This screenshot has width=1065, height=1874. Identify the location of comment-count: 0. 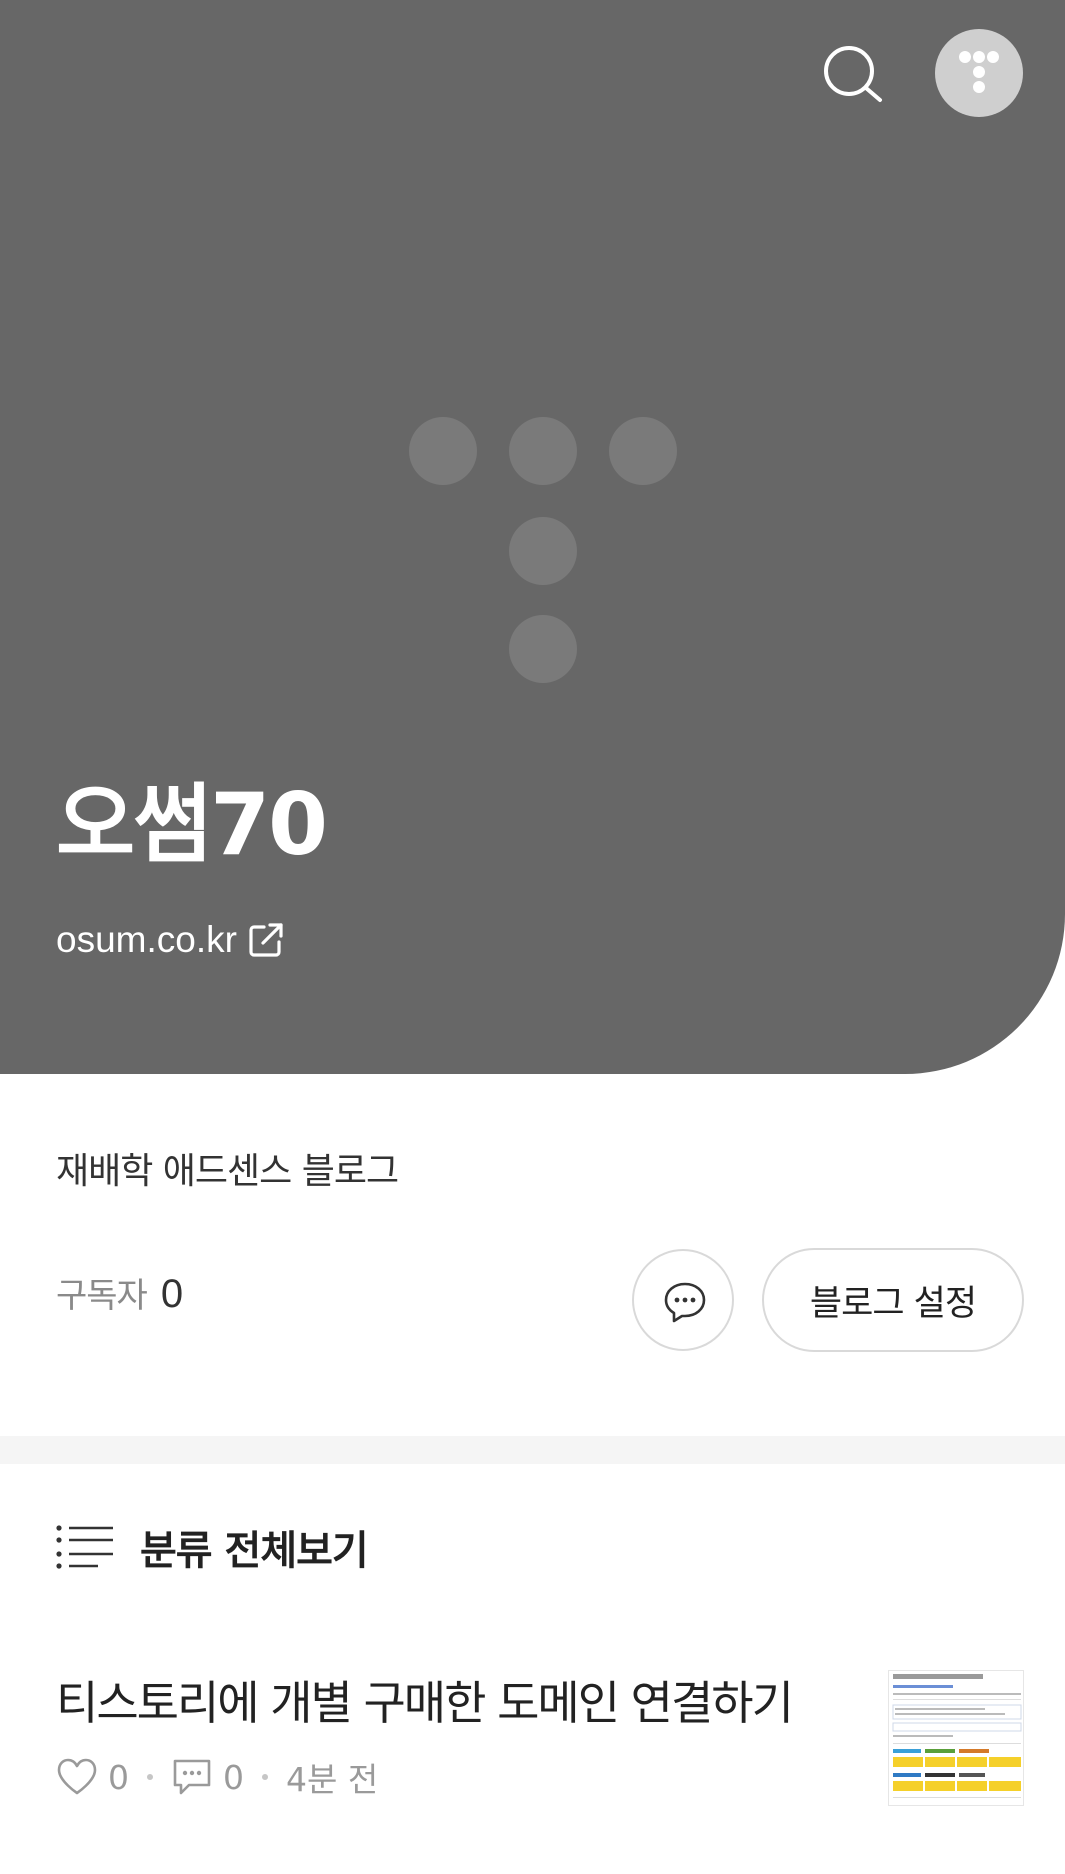
(233, 1777).